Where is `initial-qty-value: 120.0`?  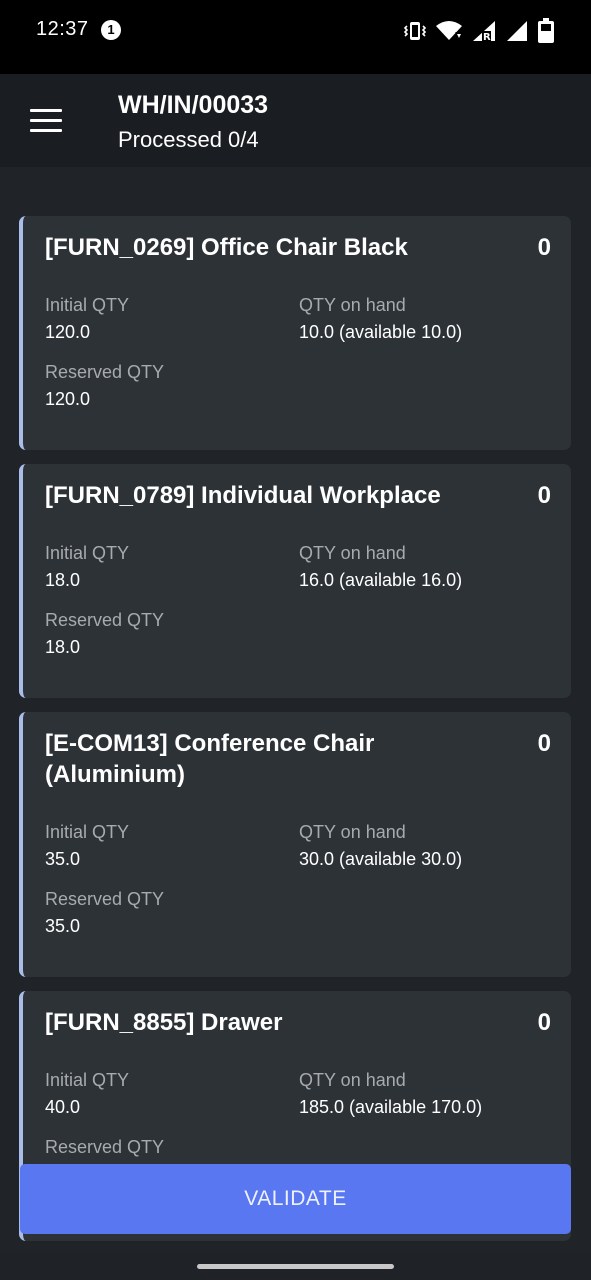 initial-qty-value: 120.0 is located at coordinates (68, 332).